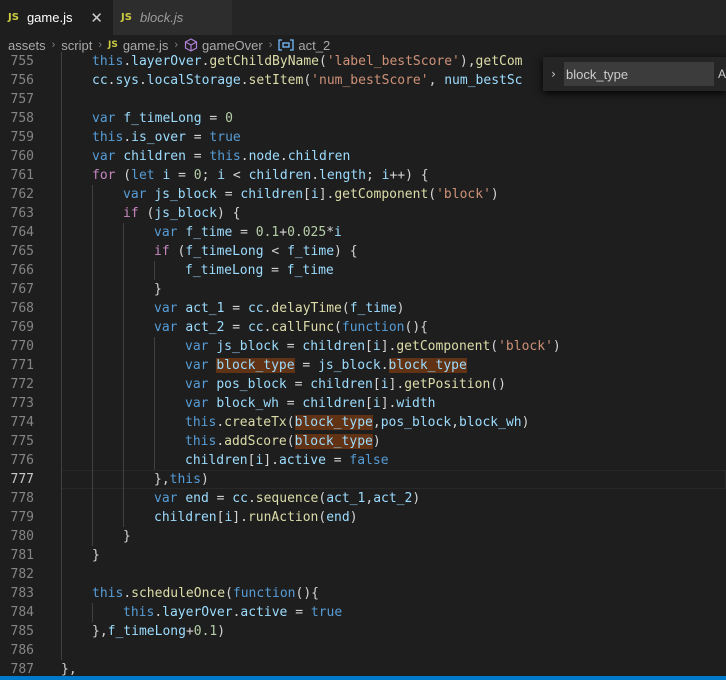 The width and height of the screenshot is (726, 680). Describe the element at coordinates (197, 498) in the screenshot. I see `code-token: end` at that location.